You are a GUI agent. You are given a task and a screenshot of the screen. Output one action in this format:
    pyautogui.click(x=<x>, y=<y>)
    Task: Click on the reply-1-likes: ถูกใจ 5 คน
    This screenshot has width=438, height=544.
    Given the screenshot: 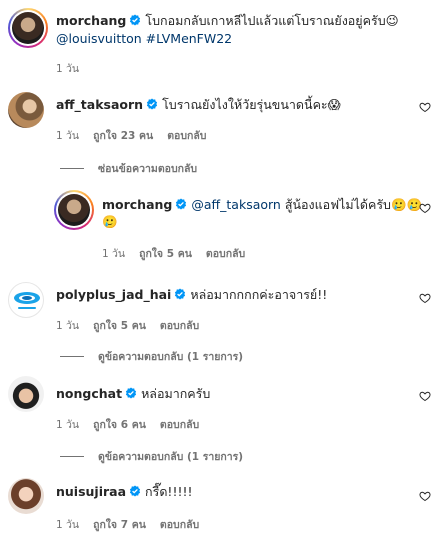 What is the action you would take?
    pyautogui.click(x=165, y=254)
    